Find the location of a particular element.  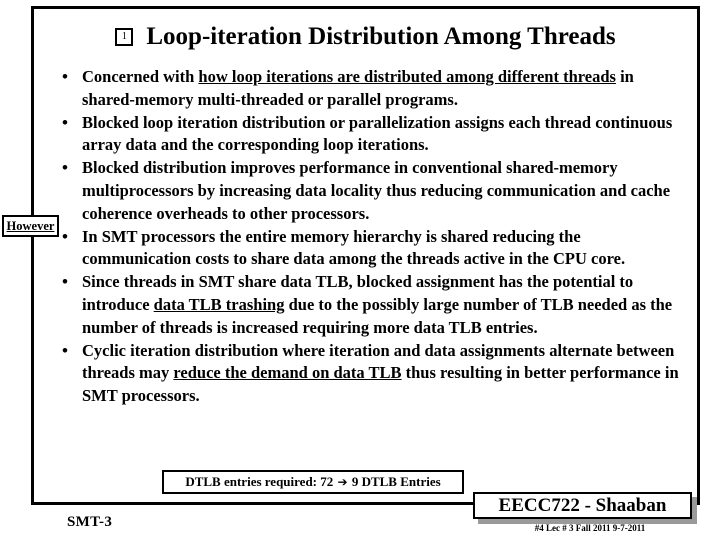

right-arrow-icon: ➔ is located at coordinates (342, 482).